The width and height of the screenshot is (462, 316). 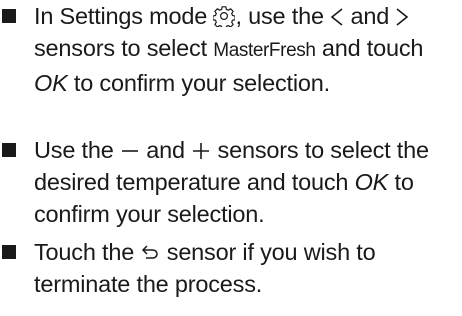 What do you see at coordinates (124, 16) in the screenshot?
I see `text-fragment: In Settings mode` at bounding box center [124, 16].